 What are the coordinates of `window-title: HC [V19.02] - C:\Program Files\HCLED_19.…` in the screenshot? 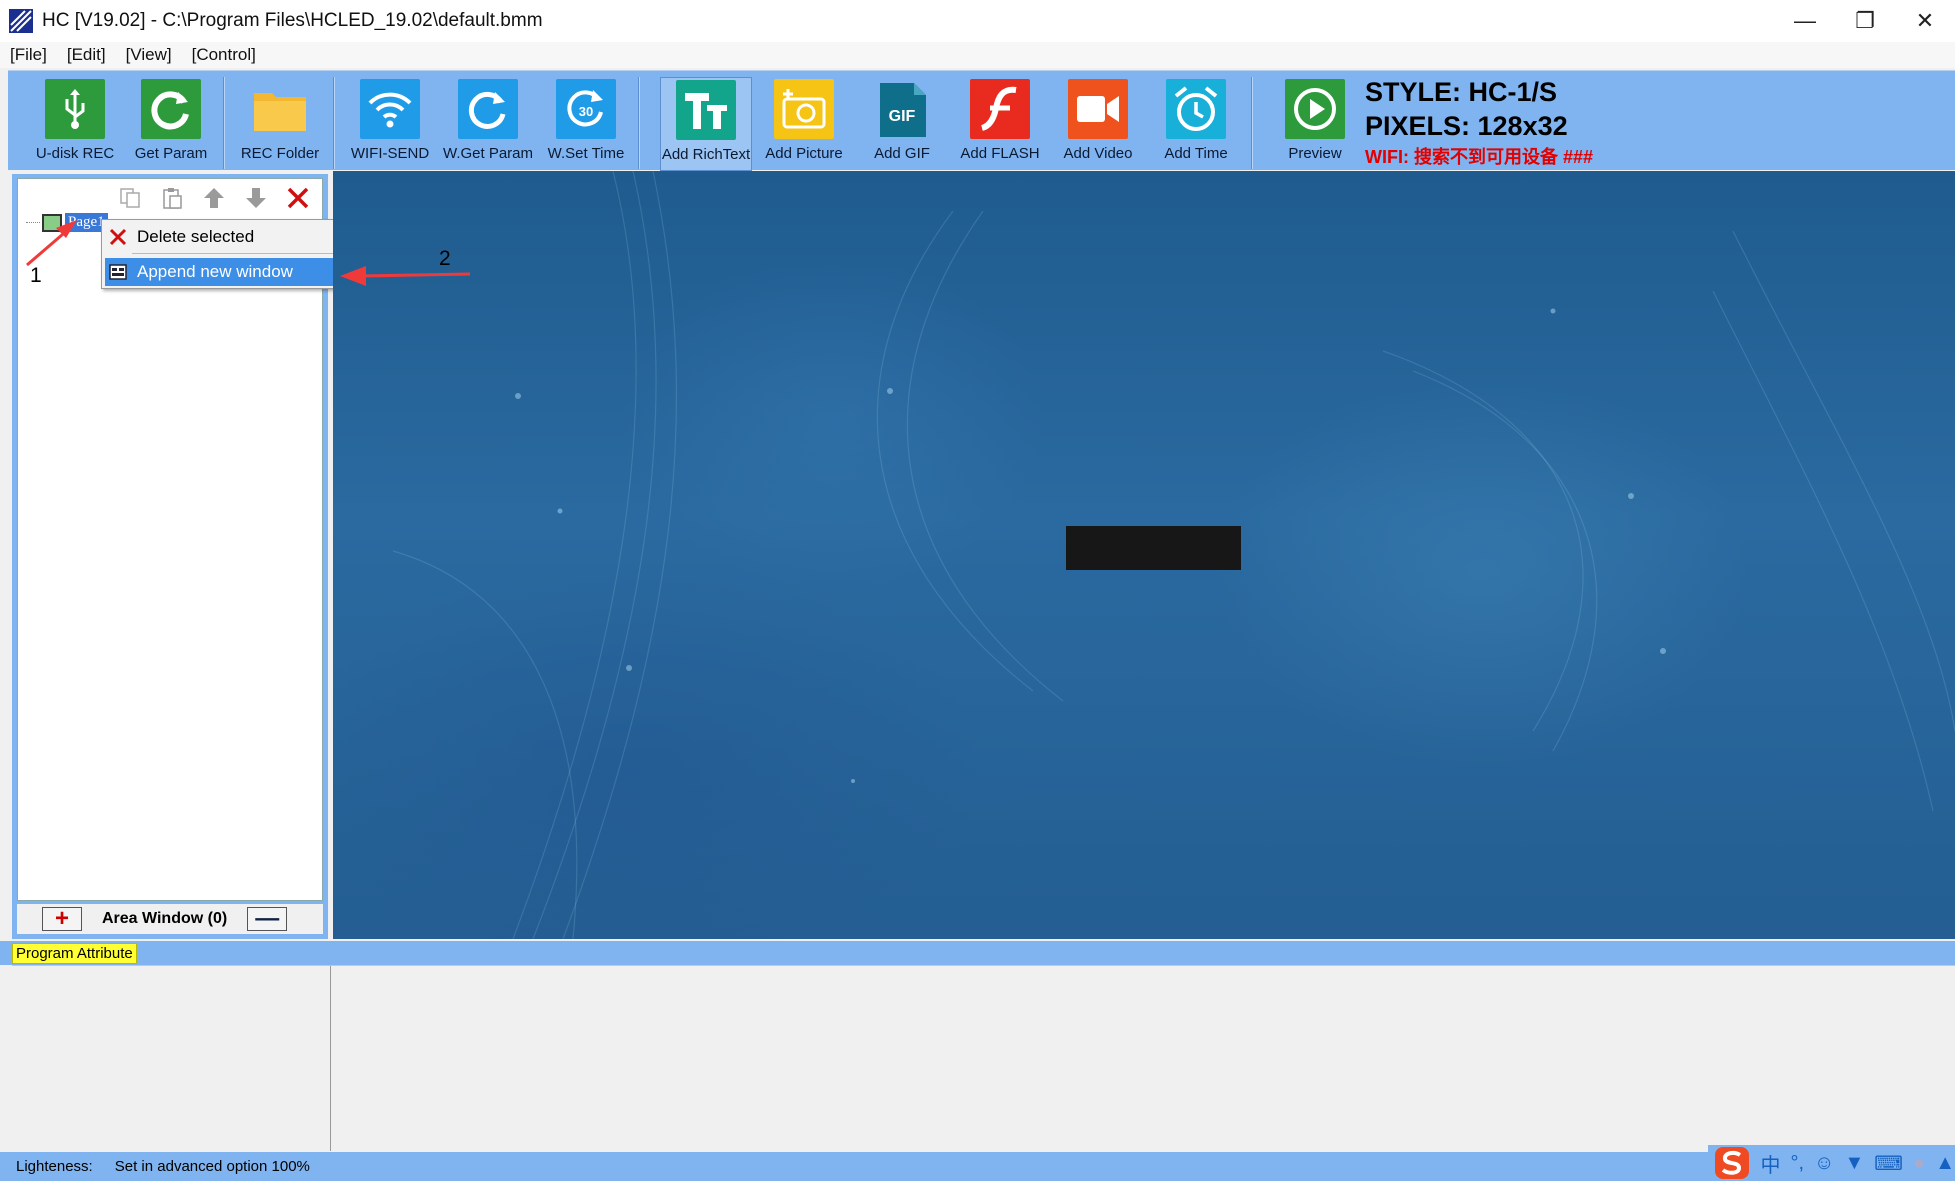 It's located at (292, 20).